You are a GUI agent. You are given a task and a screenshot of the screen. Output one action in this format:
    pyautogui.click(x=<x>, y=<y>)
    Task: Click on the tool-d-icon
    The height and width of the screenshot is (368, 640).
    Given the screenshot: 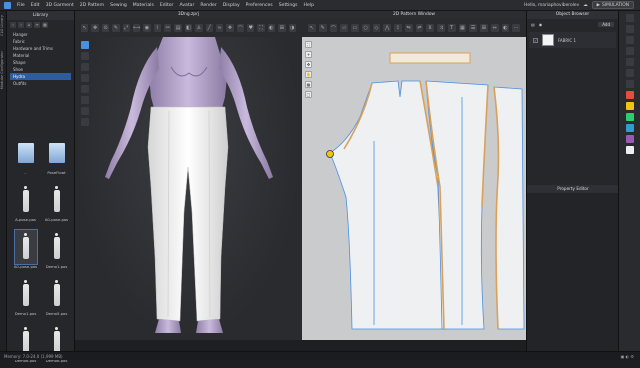 What is the action you would take?
    pyautogui.click(x=629, y=62)
    